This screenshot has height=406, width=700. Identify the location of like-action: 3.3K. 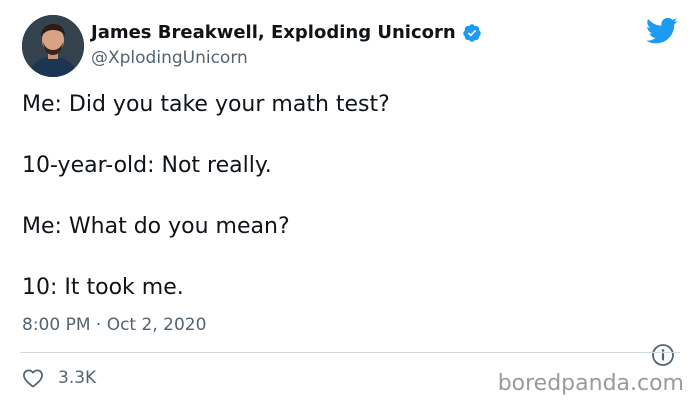
(59, 378).